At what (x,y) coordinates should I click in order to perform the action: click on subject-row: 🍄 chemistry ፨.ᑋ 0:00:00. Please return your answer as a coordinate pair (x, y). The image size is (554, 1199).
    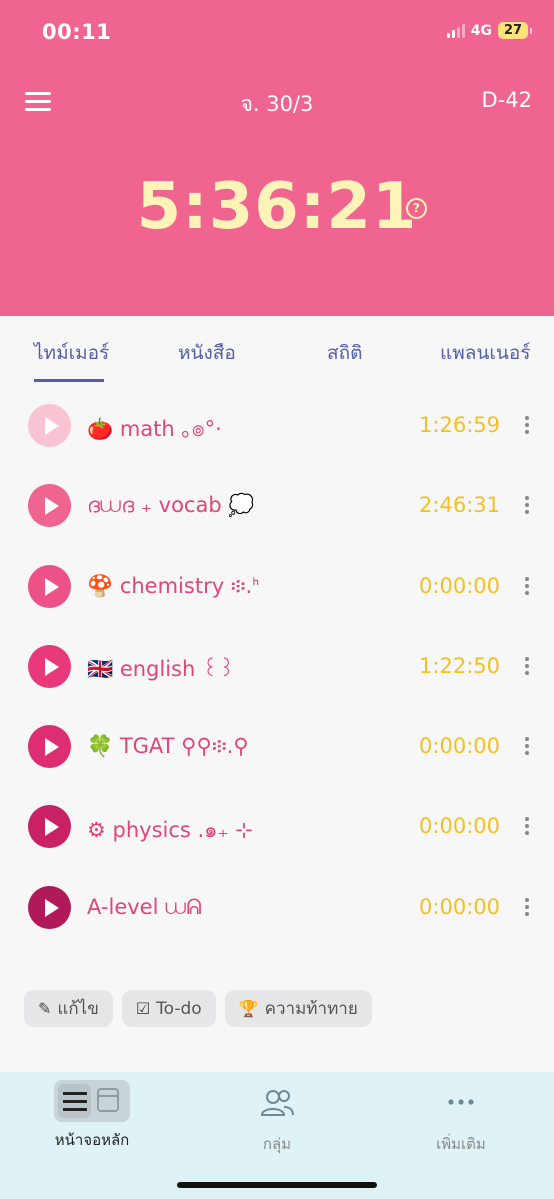
    Looking at the image, I should click on (277, 587).